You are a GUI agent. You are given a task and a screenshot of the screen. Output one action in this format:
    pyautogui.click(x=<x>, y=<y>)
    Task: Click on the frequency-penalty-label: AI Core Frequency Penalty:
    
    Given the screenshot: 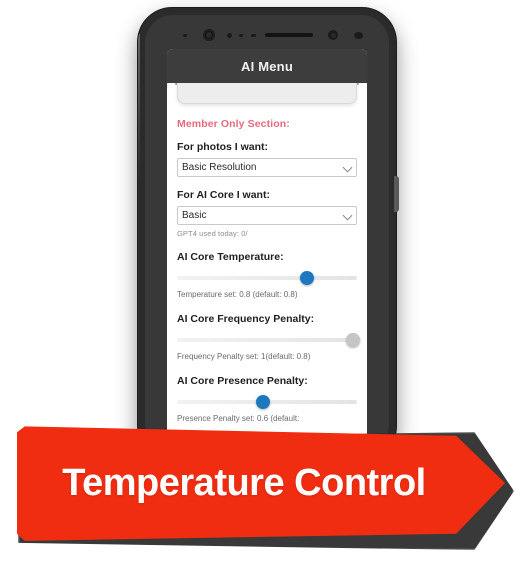 What is the action you would take?
    pyautogui.click(x=246, y=319)
    